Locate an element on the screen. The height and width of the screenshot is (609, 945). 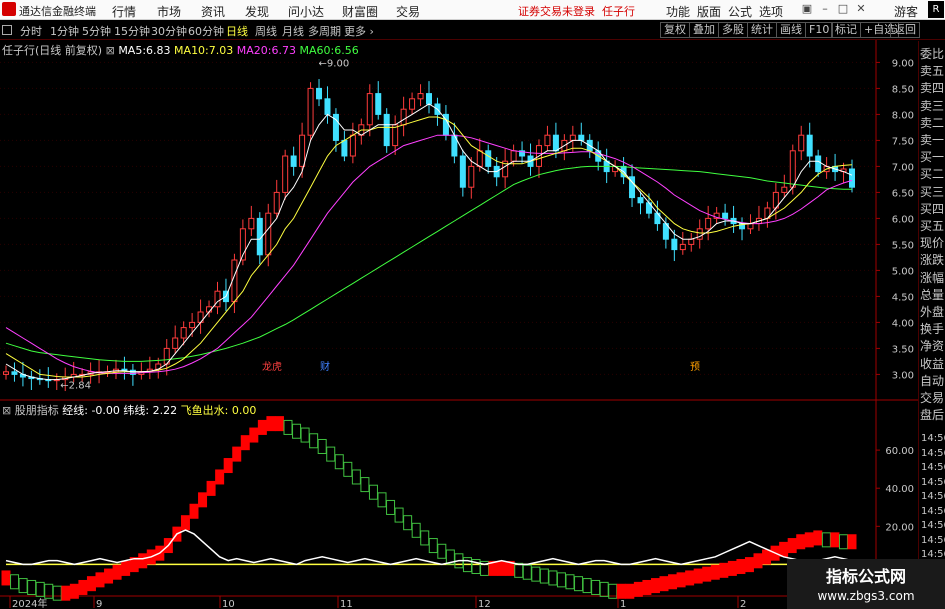
window-skin-icon: ▣ is located at coordinates (807, 9).